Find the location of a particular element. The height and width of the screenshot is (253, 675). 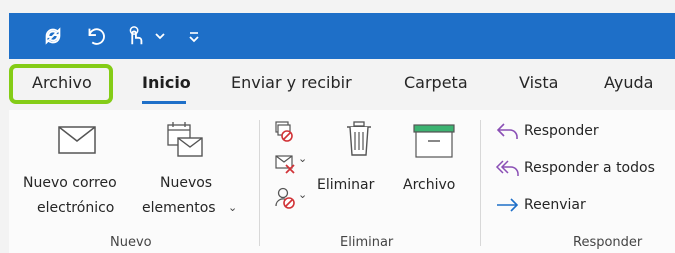

delete-button: Eliminar is located at coordinates (360, 163).